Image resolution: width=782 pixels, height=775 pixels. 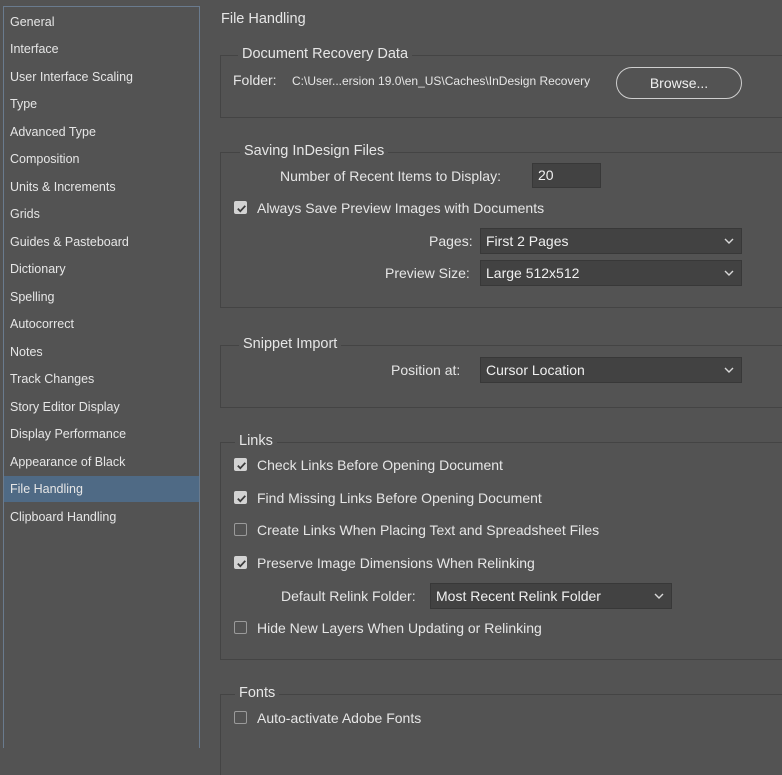 What do you see at coordinates (527, 241) in the screenshot?
I see `pages-value: First 2 Pages` at bounding box center [527, 241].